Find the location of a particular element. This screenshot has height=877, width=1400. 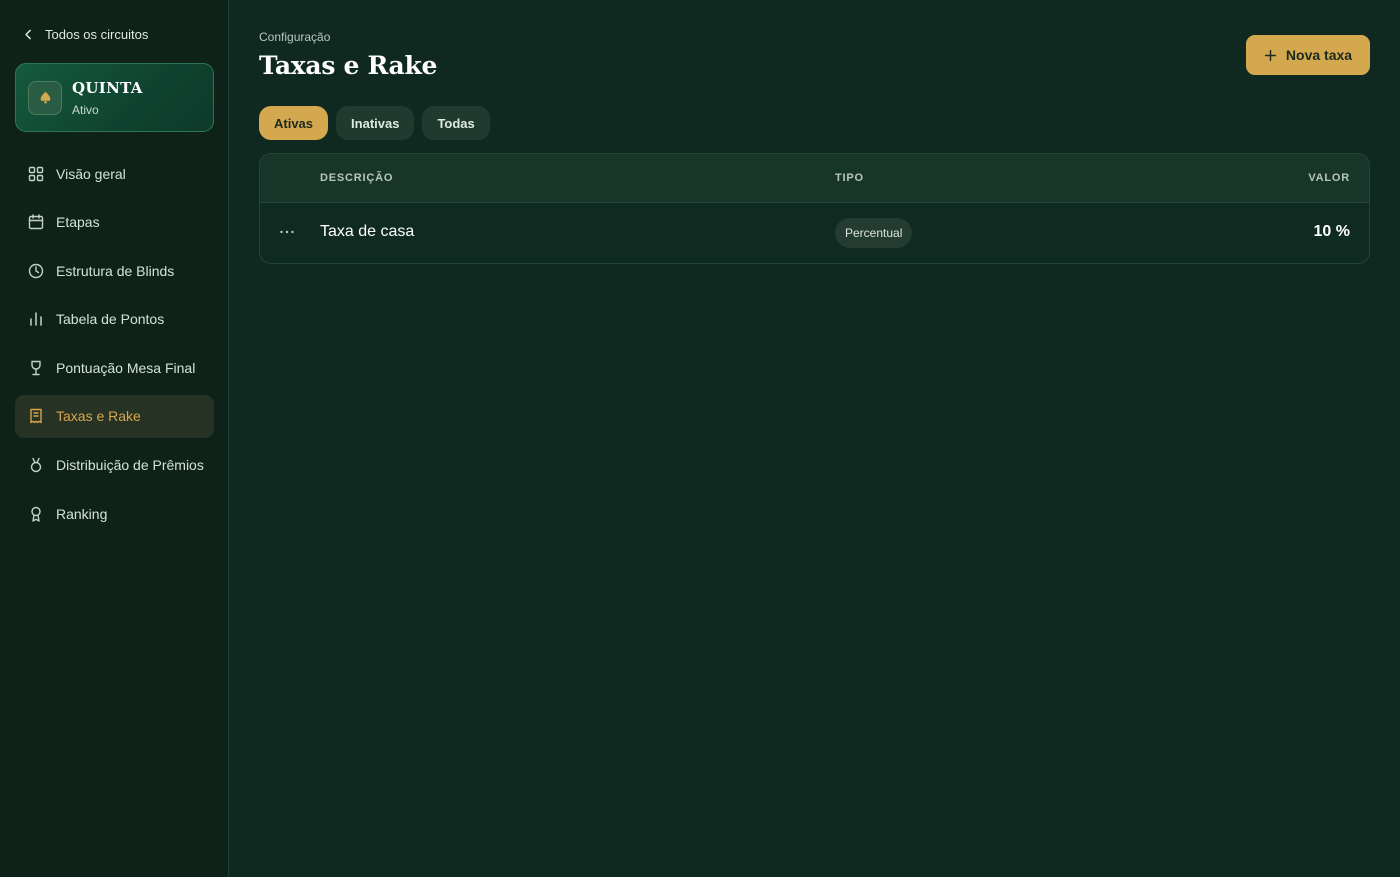

receipt-icon is located at coordinates (36, 416).